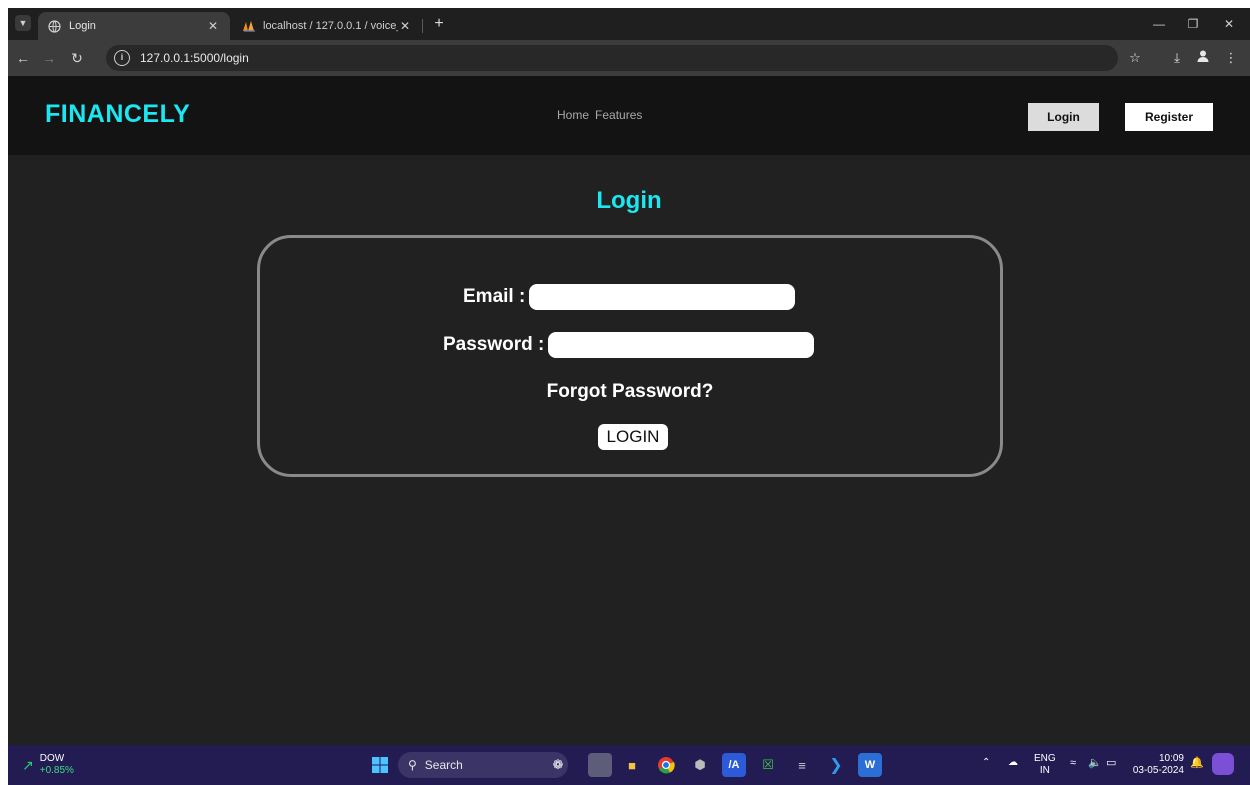 Image resolution: width=1250 pixels, height=785 pixels. I want to click on brand-logo: FINANCELY, so click(117, 114).